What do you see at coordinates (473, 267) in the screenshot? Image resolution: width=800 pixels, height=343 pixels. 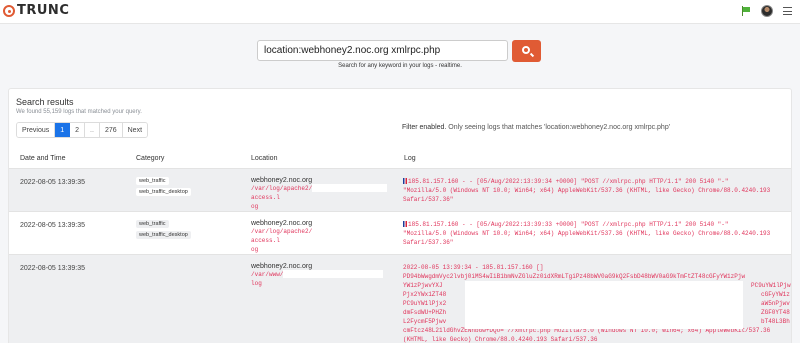 I see `log-line: 2022-08-05 13:39:34 - 185.81.157.160 []` at bounding box center [473, 267].